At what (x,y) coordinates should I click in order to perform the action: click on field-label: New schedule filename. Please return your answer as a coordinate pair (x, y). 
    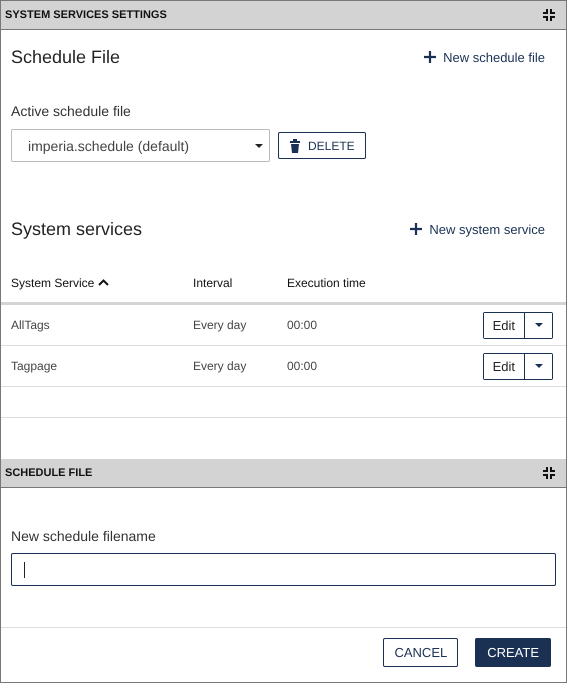
    Looking at the image, I should click on (84, 536).